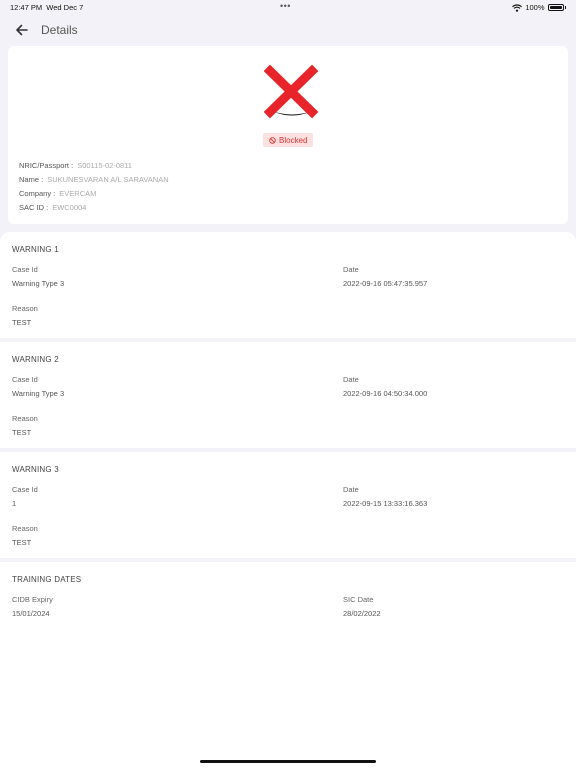  What do you see at coordinates (35, 359) in the screenshot?
I see `warning-title: WARNING 2` at bounding box center [35, 359].